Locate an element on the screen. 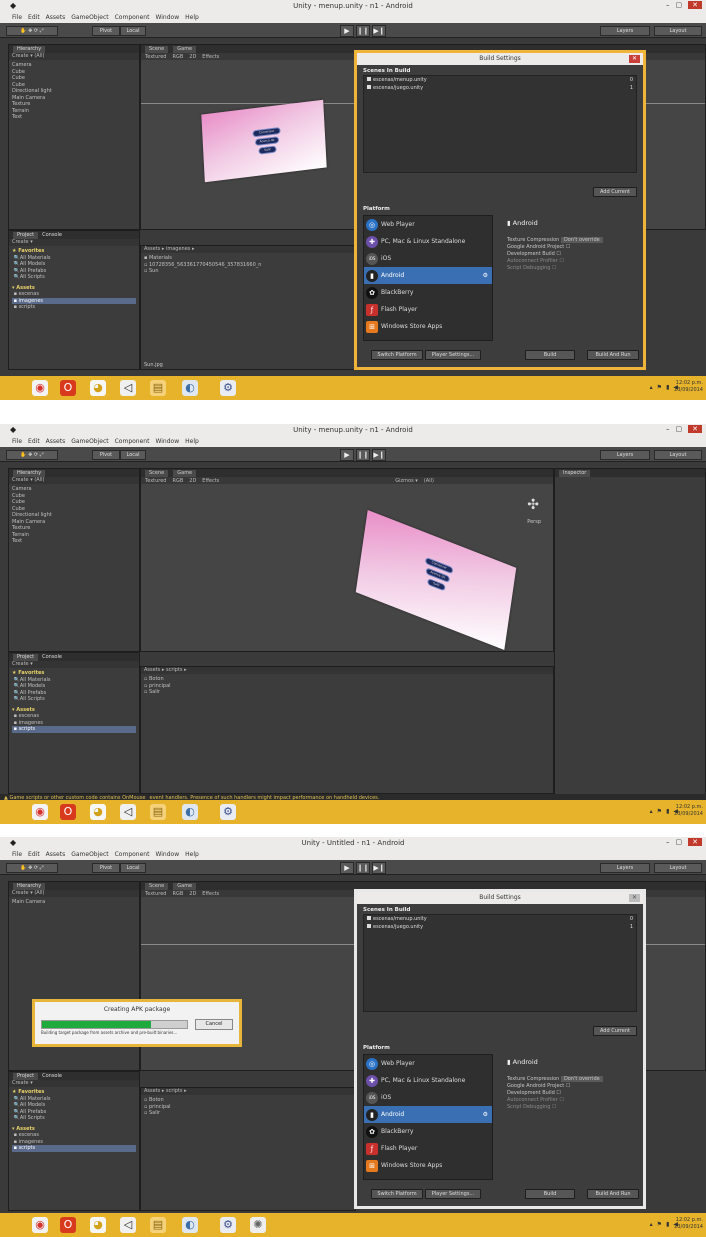 The width and height of the screenshot is (706, 1237). project-create-button: Create ▾ is located at coordinates (74, 664).